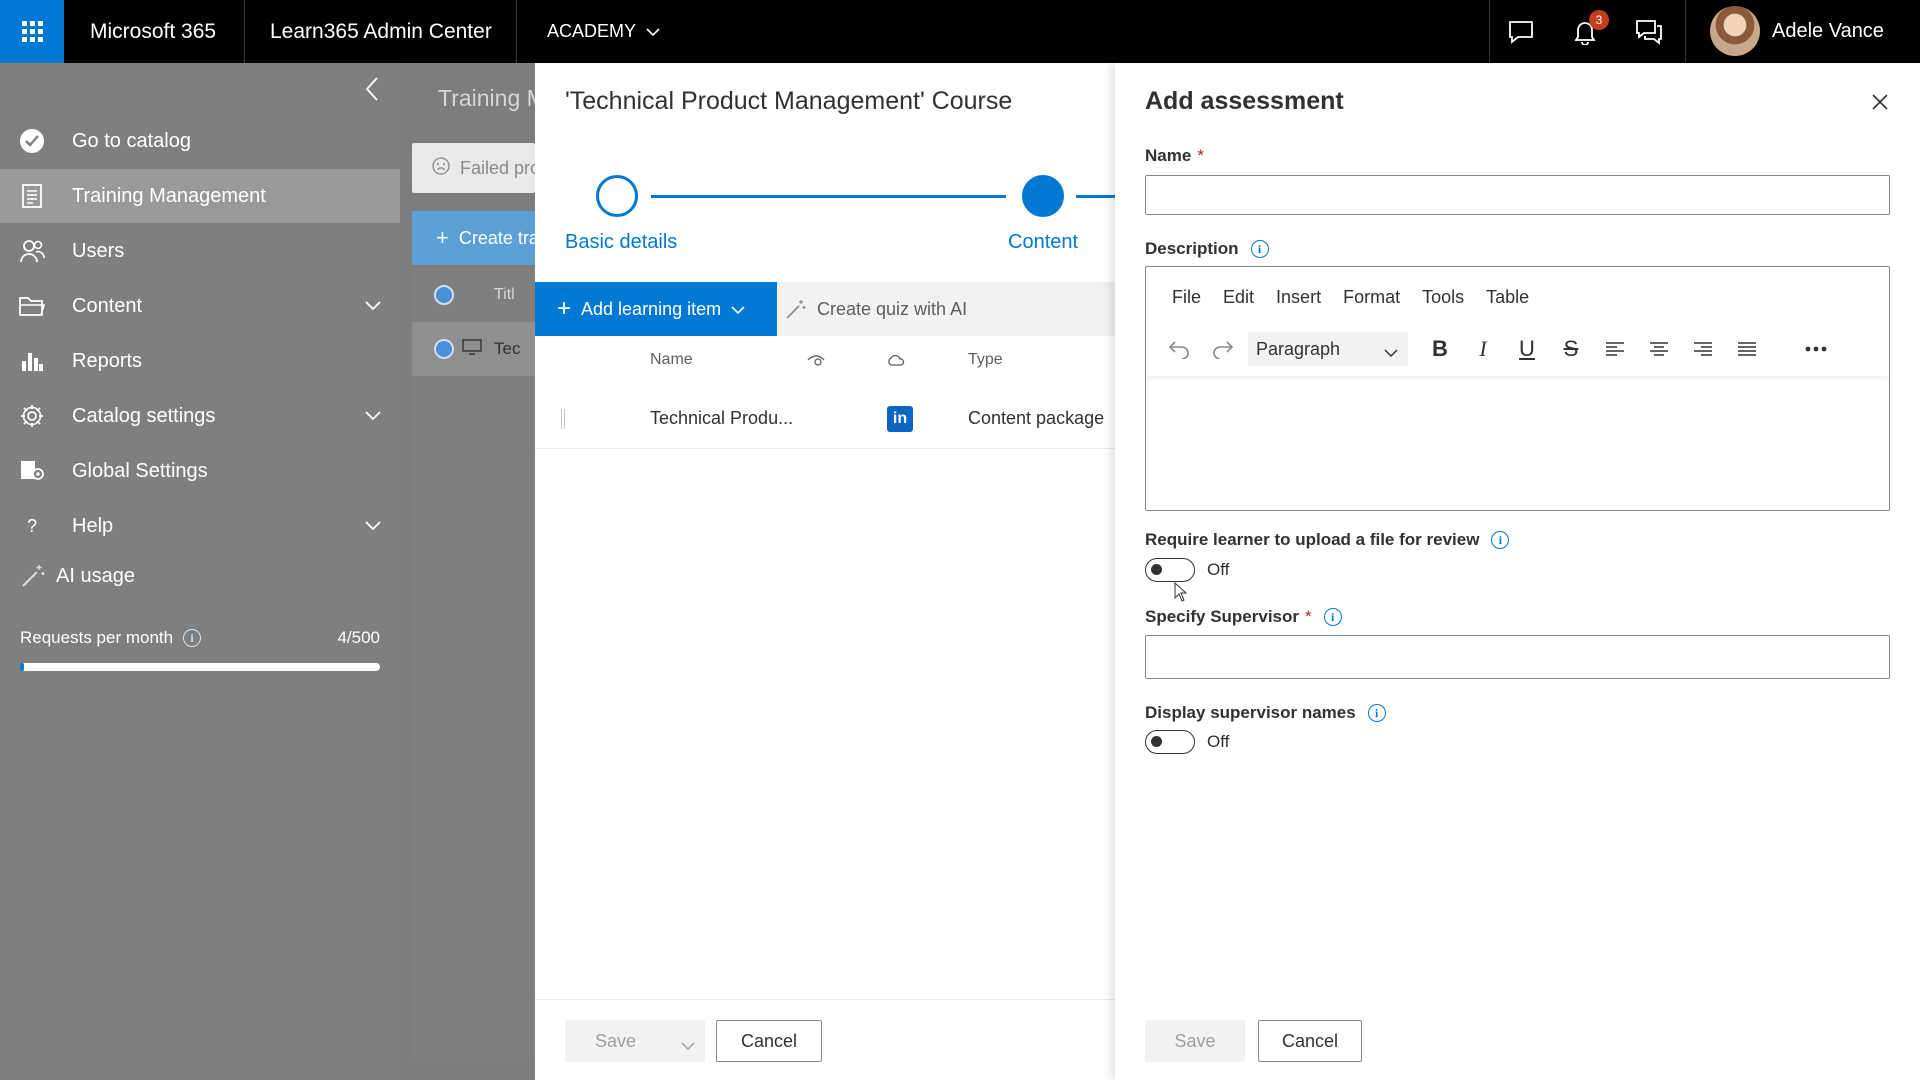 The width and height of the screenshot is (1920, 1080). What do you see at coordinates (828, 196) in the screenshot?
I see `stepper-line` at bounding box center [828, 196].